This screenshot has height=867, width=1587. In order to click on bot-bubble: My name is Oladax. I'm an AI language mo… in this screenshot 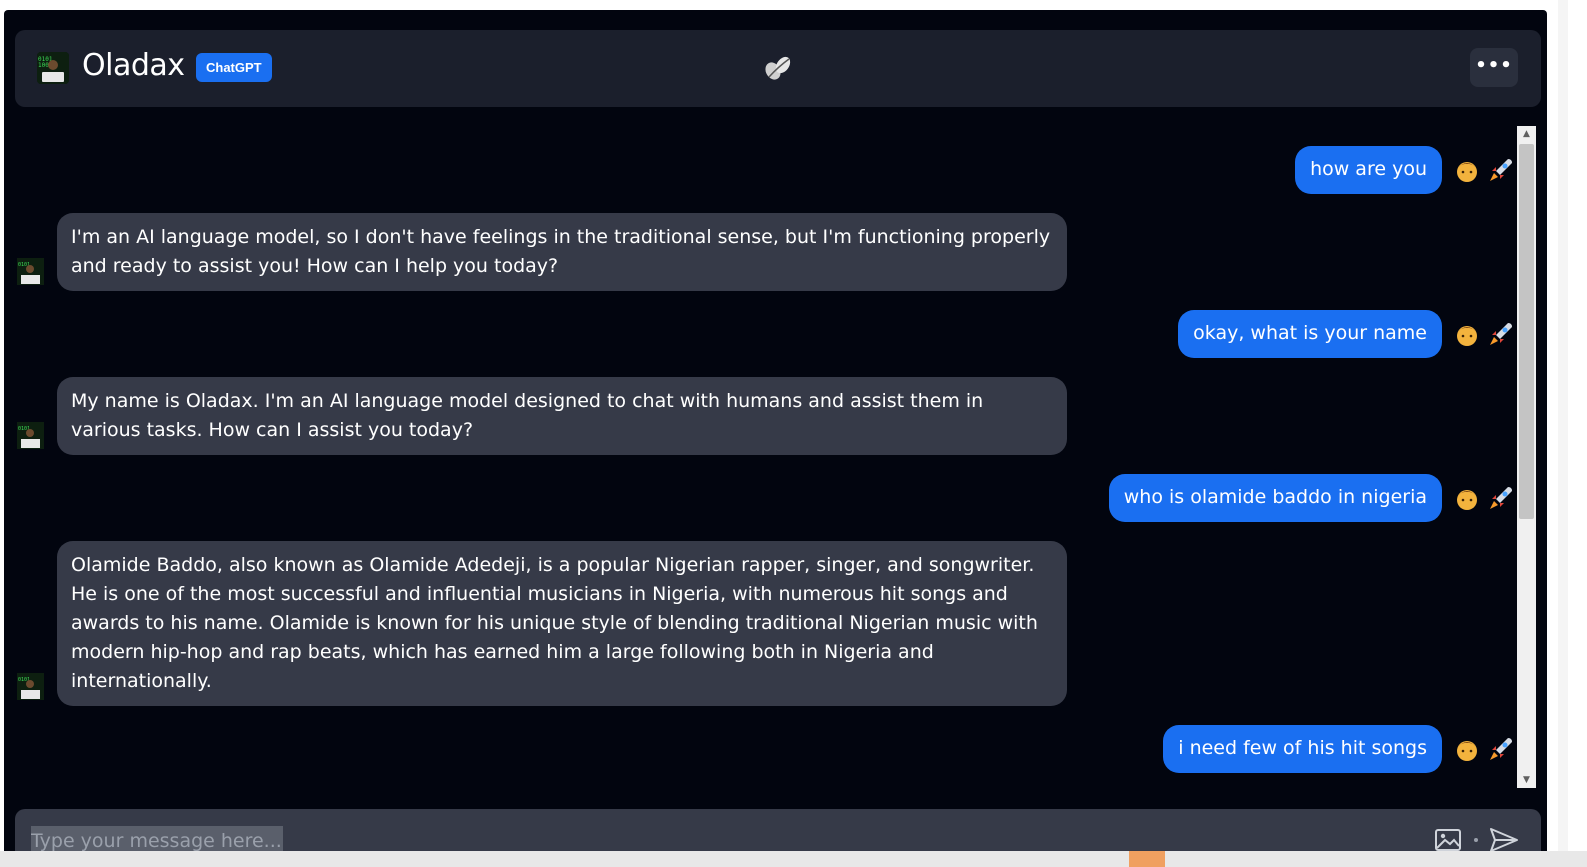, I will do `click(562, 416)`.